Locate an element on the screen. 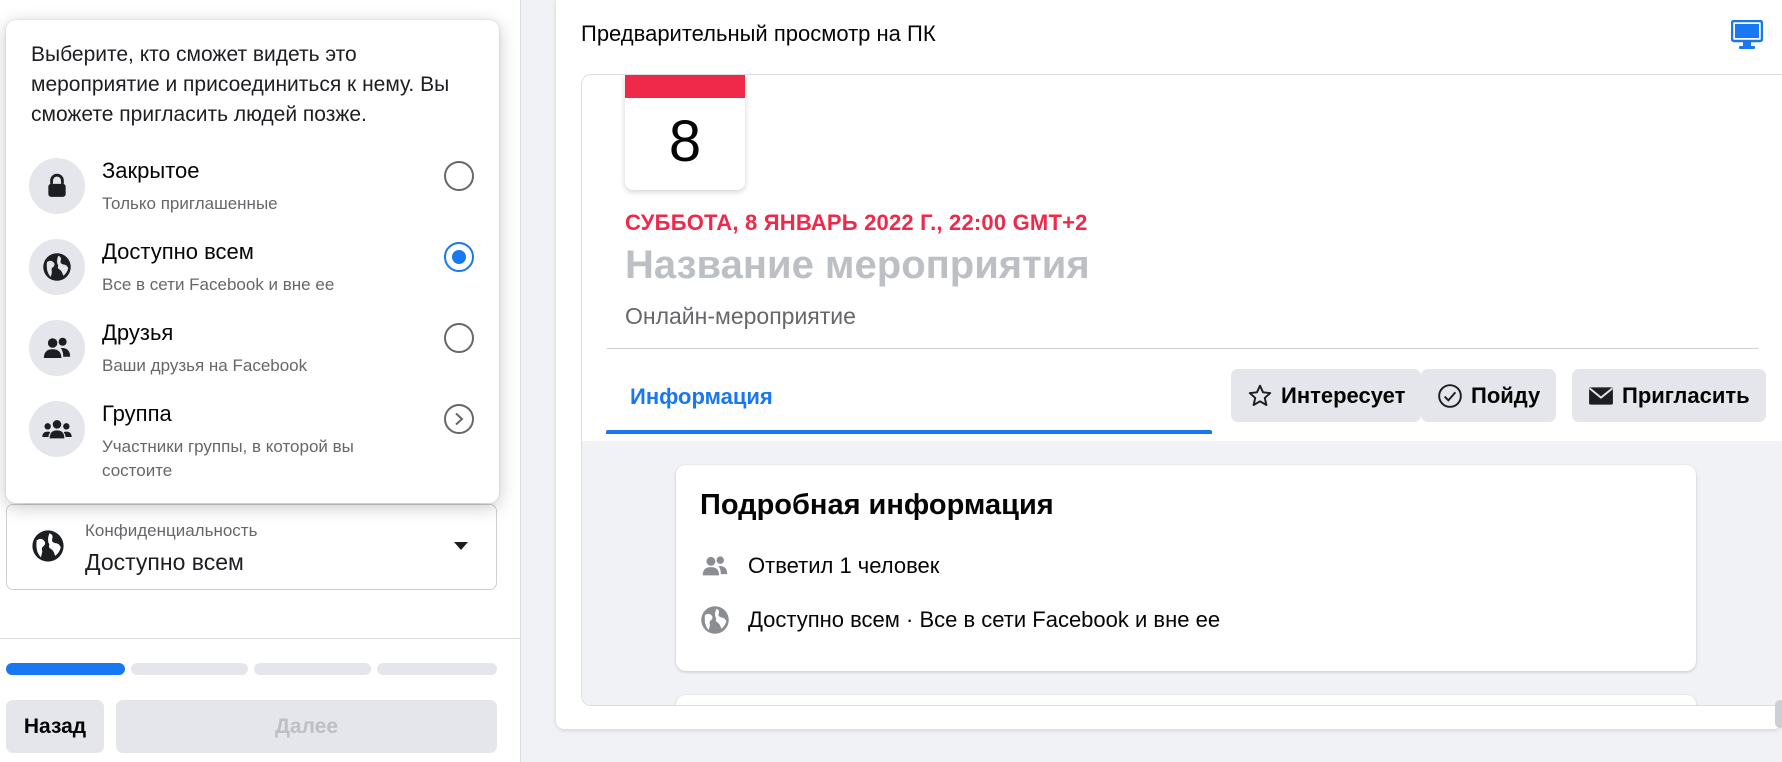 Image resolution: width=1782 pixels, height=762 pixels. privacy-option-private: Закрытое Только приглашенные is located at coordinates (252, 198).